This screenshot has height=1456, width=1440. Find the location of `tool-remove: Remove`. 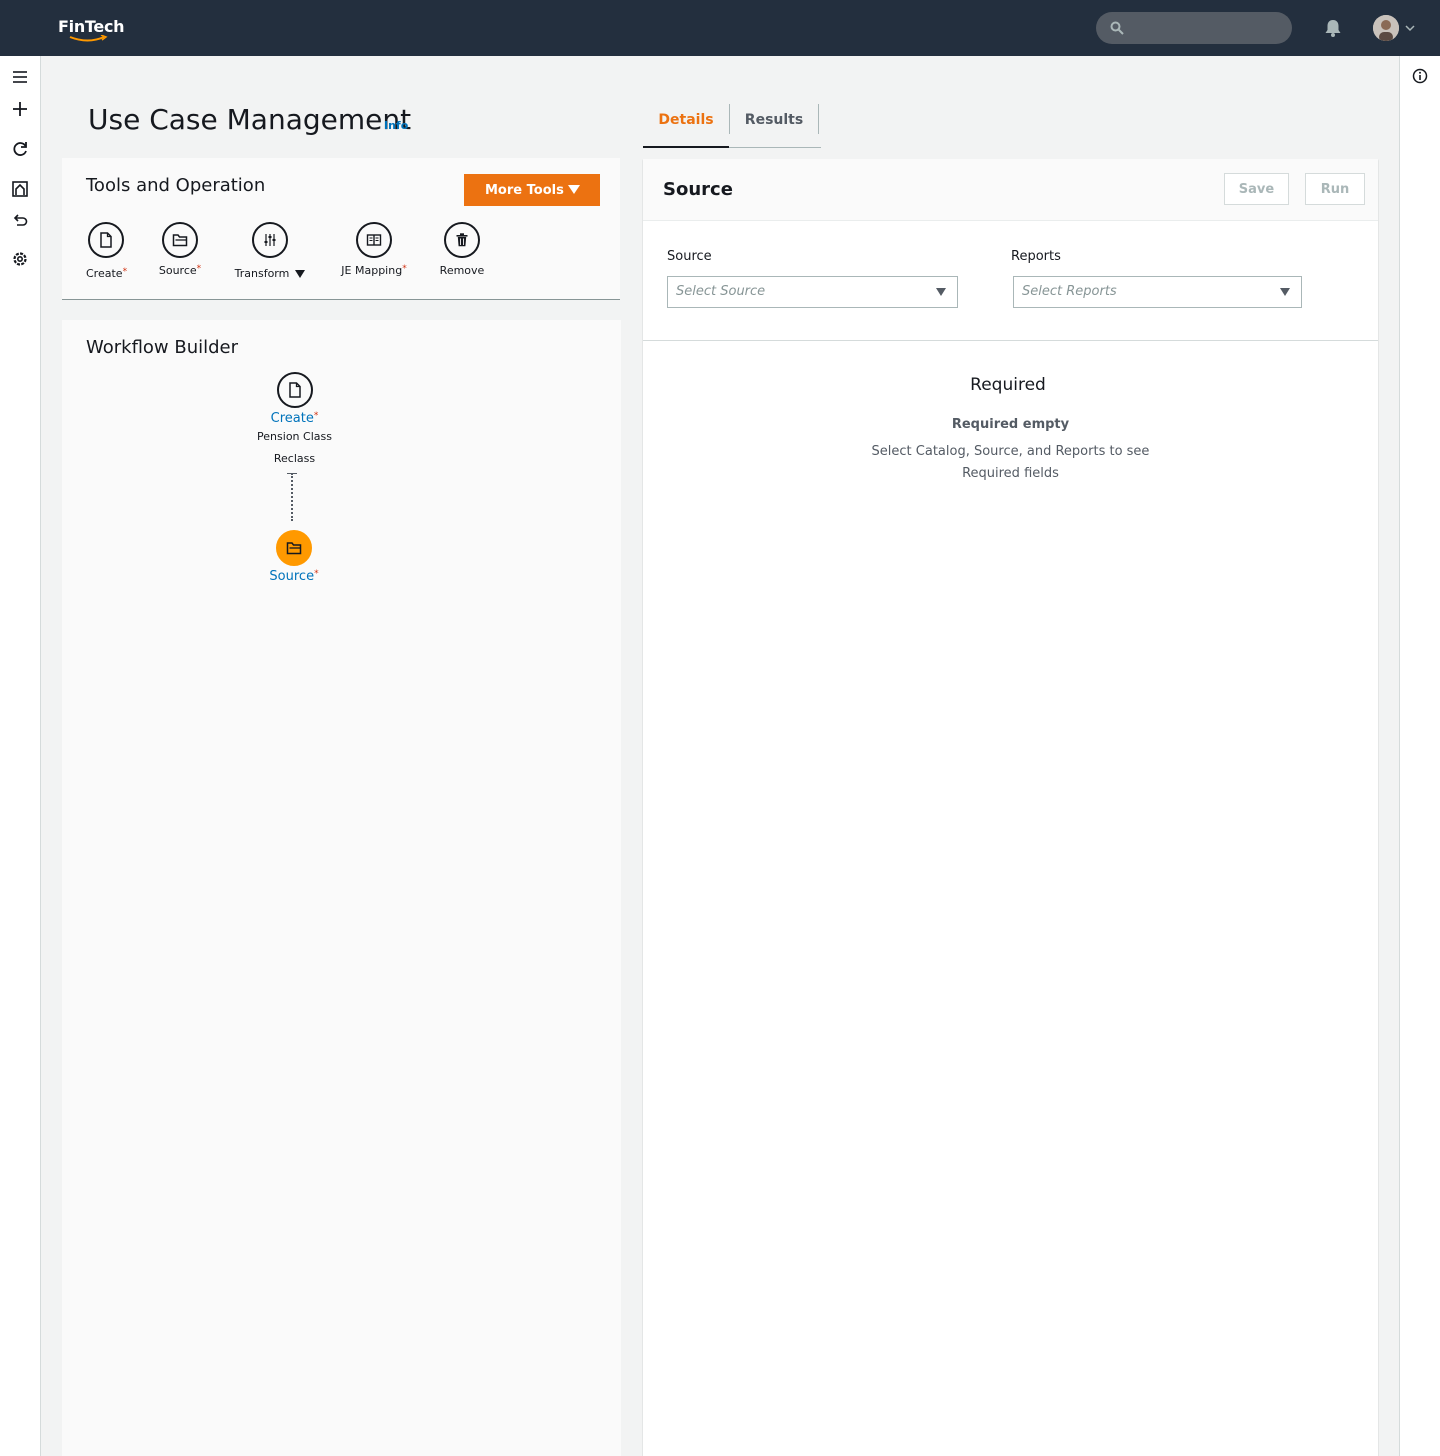

tool-remove: Remove is located at coordinates (462, 249).